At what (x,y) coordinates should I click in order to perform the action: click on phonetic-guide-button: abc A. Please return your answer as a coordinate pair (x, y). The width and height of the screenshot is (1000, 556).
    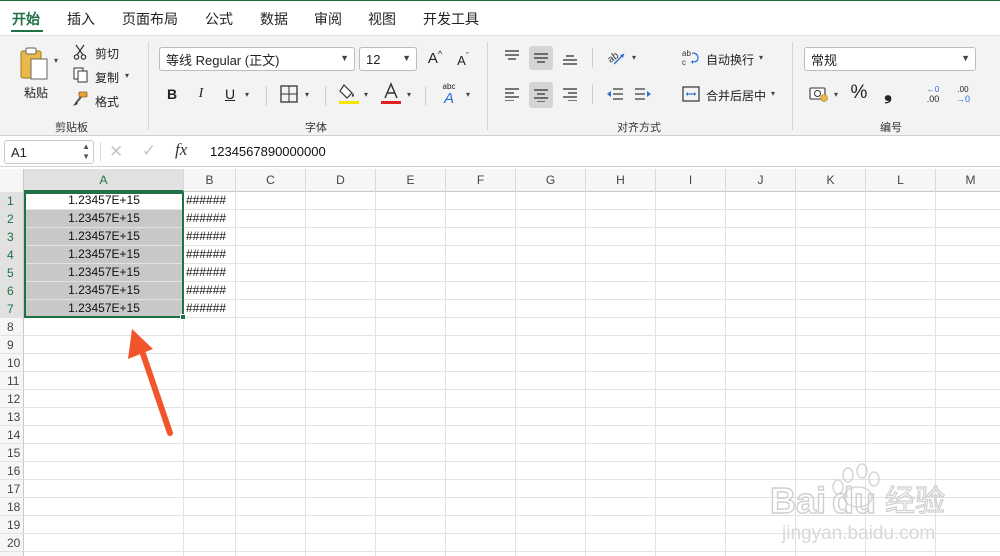
    Looking at the image, I should click on (449, 94).